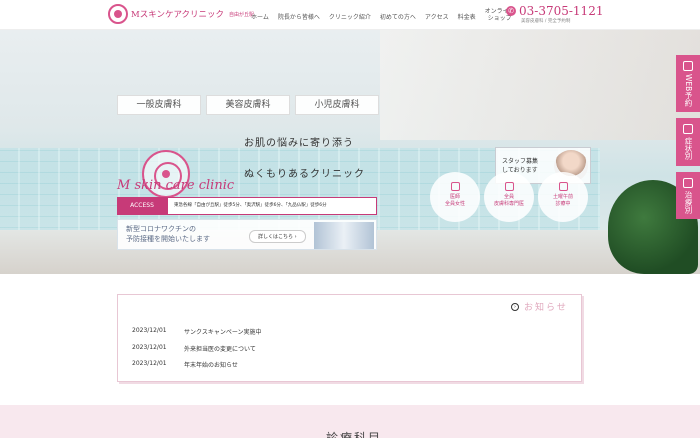 This screenshot has height=438, width=700. I want to click on departments-section: 診療科目, so click(350, 421).